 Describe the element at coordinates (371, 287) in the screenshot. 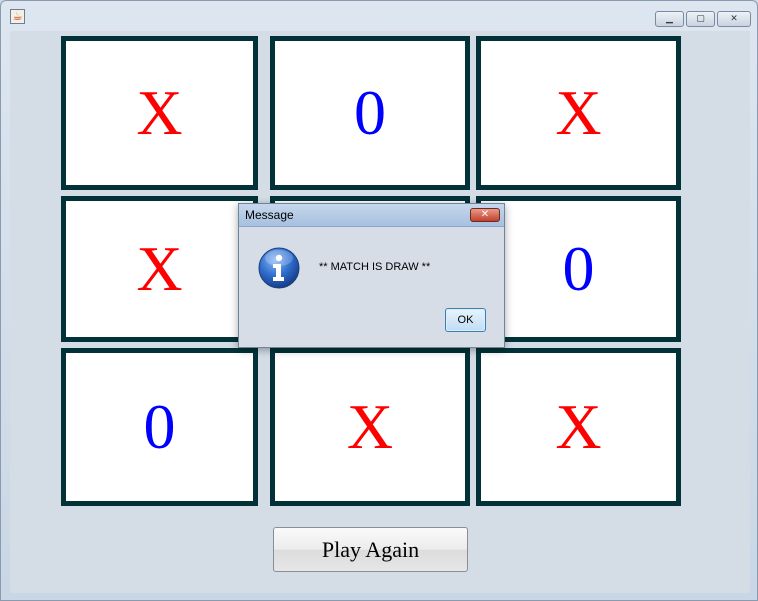

I see `dialog-body: ** MATCH IS DRAW ** OK` at that location.